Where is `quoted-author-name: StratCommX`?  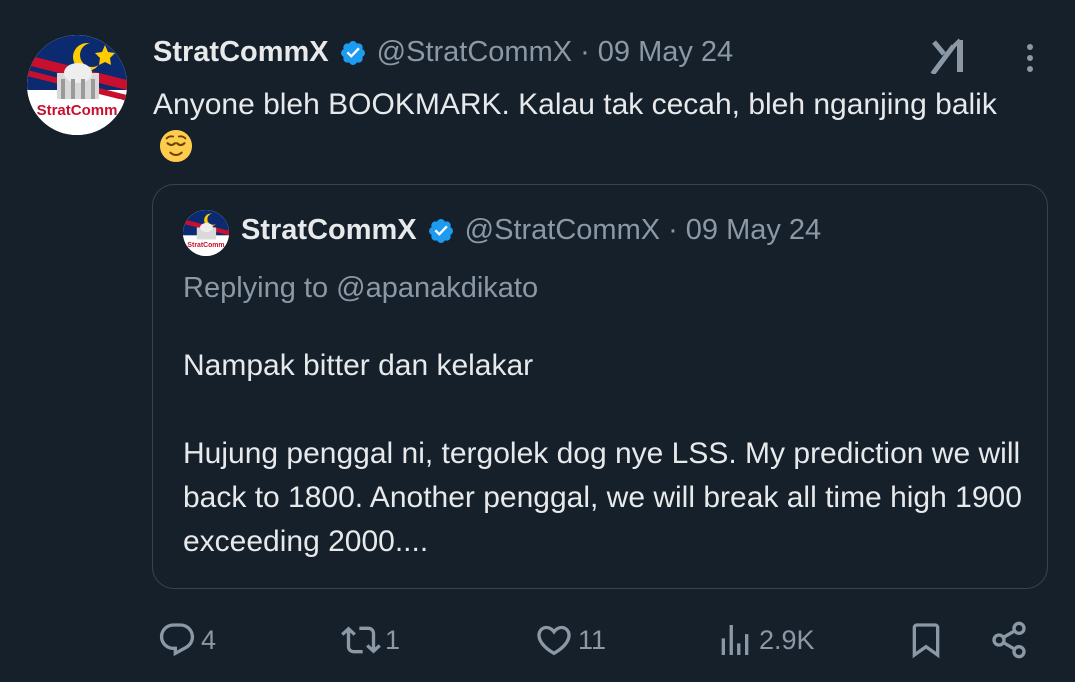 quoted-author-name: StratCommX is located at coordinates (329, 230).